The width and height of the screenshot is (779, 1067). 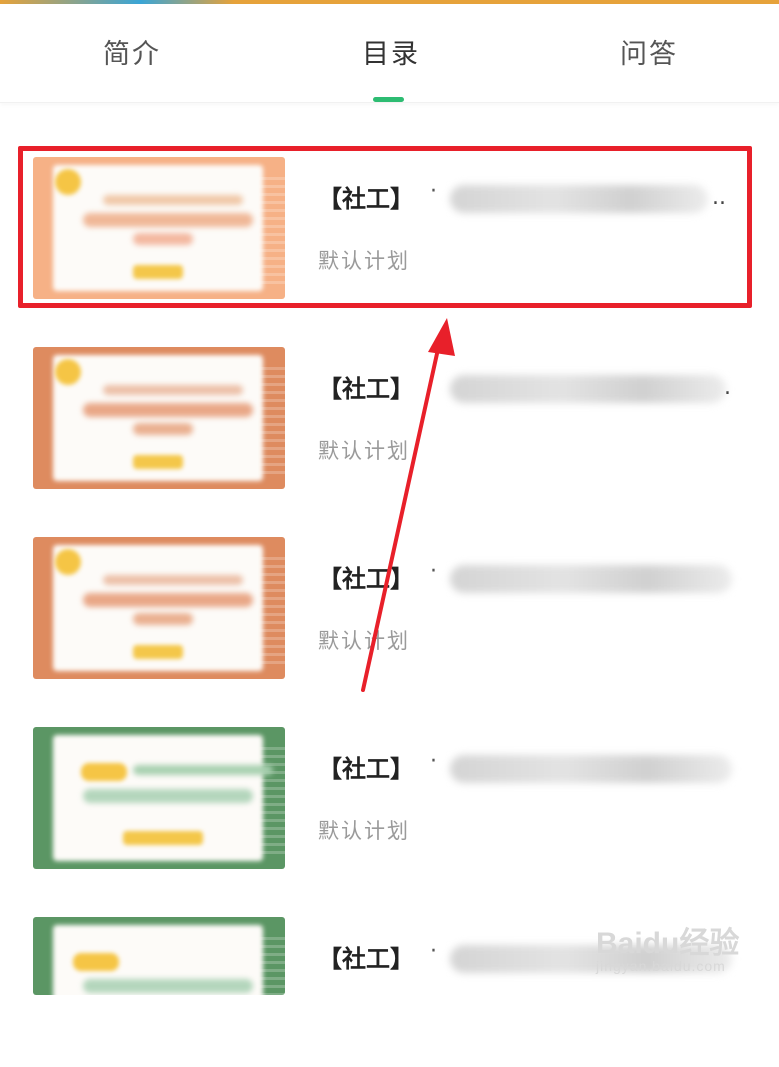 What do you see at coordinates (727, 387) in the screenshot?
I see `title-ellipsis: .` at bounding box center [727, 387].